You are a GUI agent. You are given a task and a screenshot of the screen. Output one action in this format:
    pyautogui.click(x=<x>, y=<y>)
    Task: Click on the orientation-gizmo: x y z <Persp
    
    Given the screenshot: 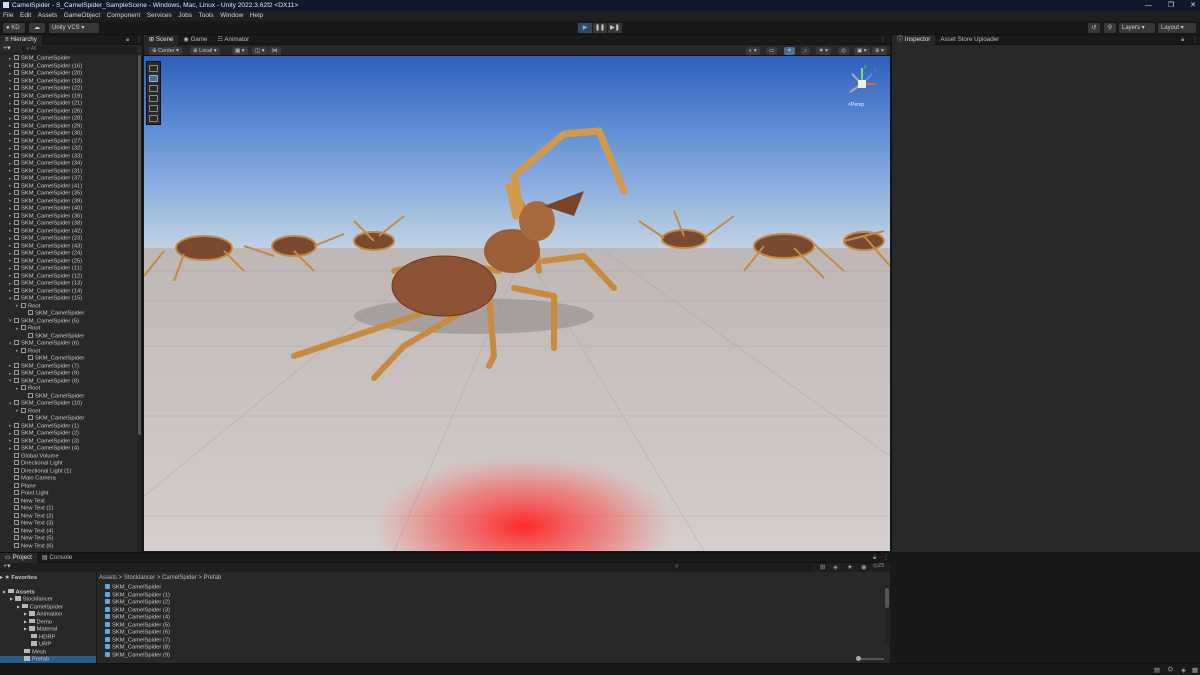 What is the action you would take?
    pyautogui.click(x=862, y=86)
    